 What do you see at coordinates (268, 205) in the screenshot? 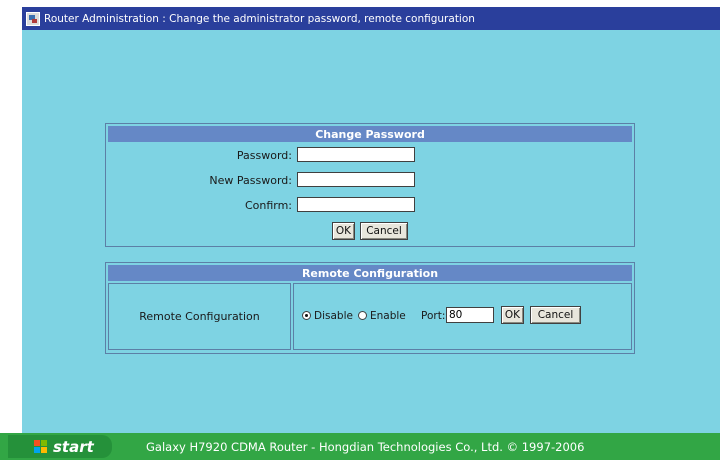
I see `confirm-label: Confirm:` at bounding box center [268, 205].